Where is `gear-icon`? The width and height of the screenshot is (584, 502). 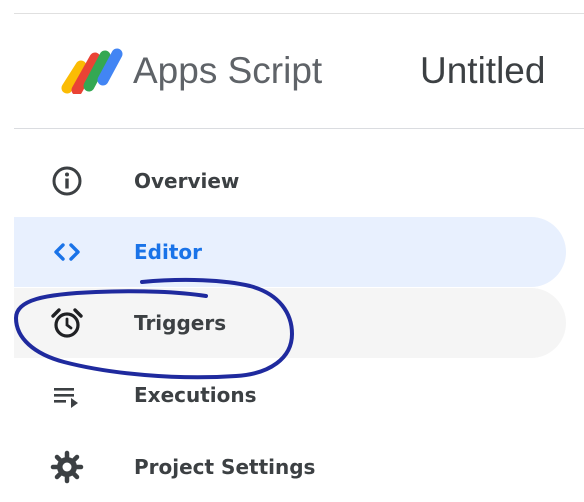 gear-icon is located at coordinates (67, 467).